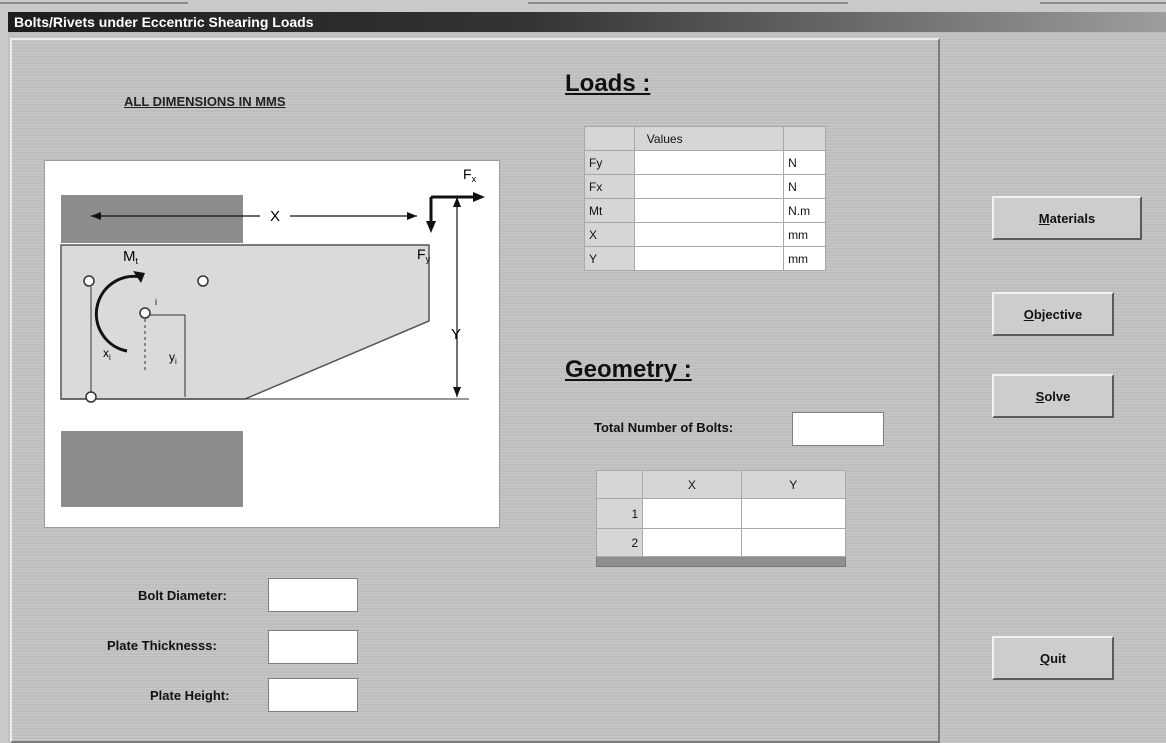 The height and width of the screenshot is (743, 1166). Describe the element at coordinates (709, 138) in the screenshot. I see `values-column-header: Values` at that location.